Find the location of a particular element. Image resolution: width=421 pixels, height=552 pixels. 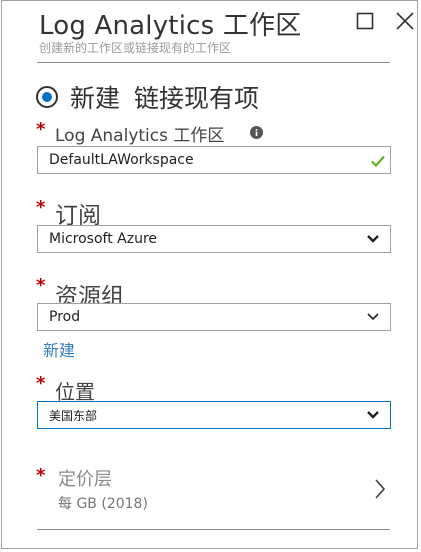

header-divider is located at coordinates (213, 62).